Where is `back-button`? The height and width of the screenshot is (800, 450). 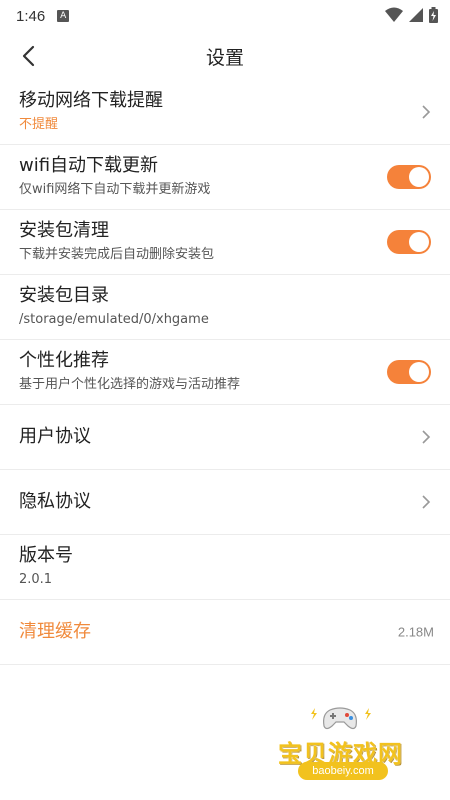
back-button is located at coordinates (28, 56).